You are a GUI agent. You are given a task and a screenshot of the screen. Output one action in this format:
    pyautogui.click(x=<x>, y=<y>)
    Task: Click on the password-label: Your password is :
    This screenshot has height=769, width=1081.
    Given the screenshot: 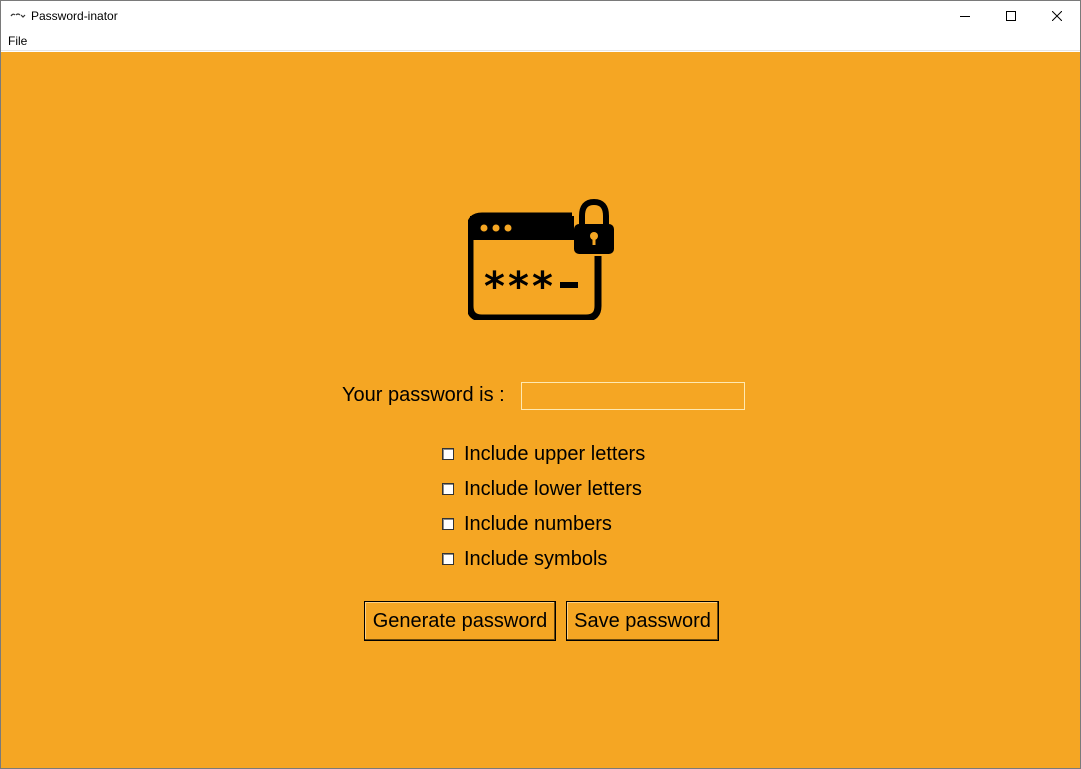 What is the action you would take?
    pyautogui.click(x=423, y=395)
    